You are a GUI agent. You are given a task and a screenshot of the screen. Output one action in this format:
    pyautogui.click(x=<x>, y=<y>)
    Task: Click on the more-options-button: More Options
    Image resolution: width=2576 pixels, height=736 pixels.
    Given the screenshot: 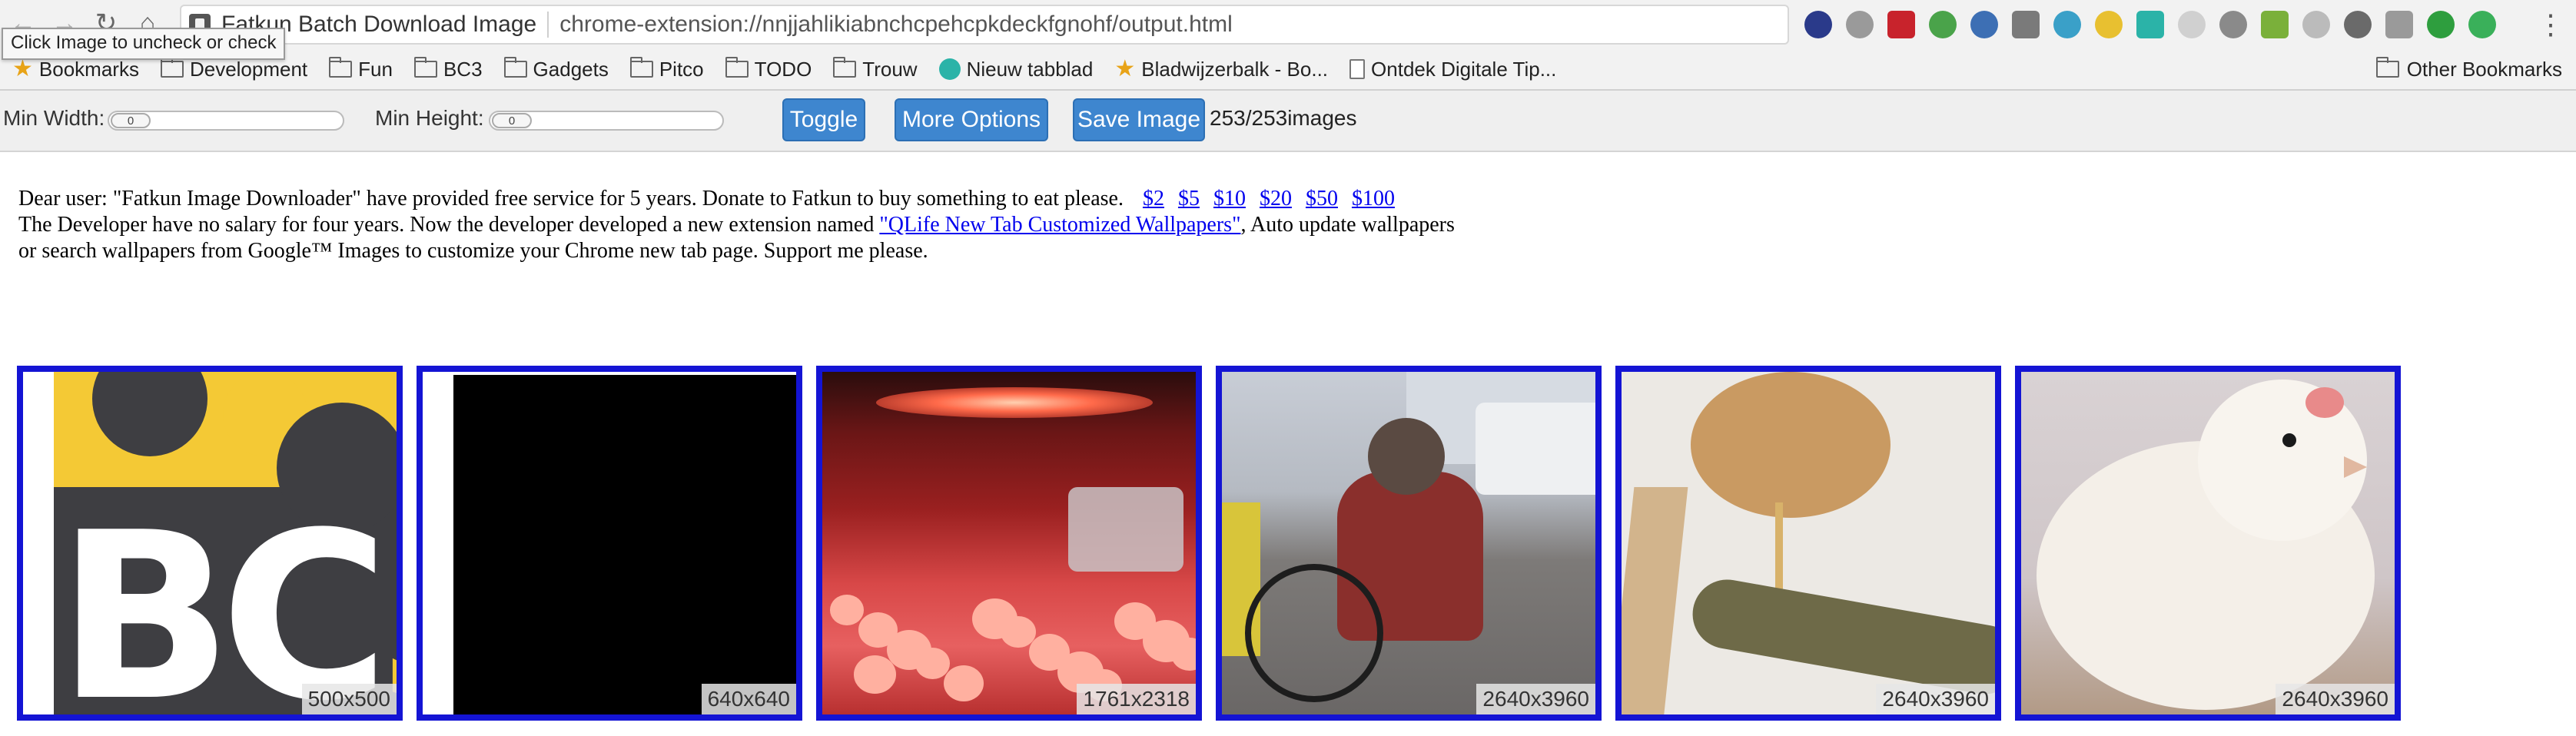 What is the action you would take?
    pyautogui.click(x=972, y=119)
    